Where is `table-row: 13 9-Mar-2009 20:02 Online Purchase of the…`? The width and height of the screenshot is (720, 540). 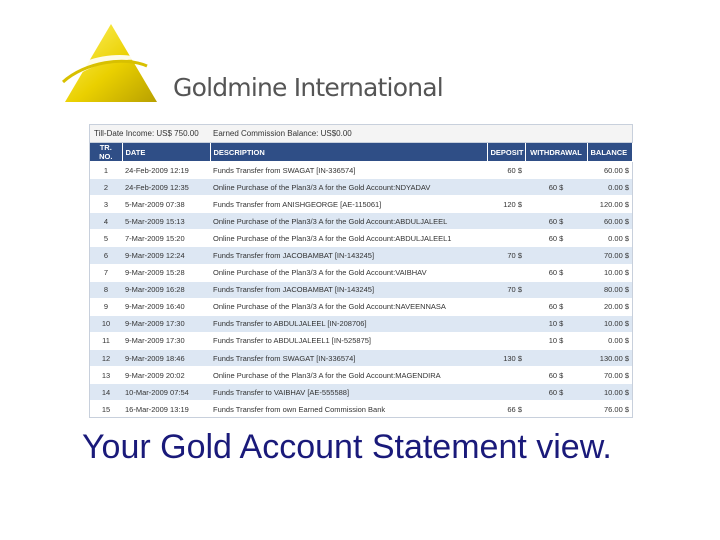 table-row: 13 9-Mar-2009 20:02 Online Purchase of the… is located at coordinates (361, 375).